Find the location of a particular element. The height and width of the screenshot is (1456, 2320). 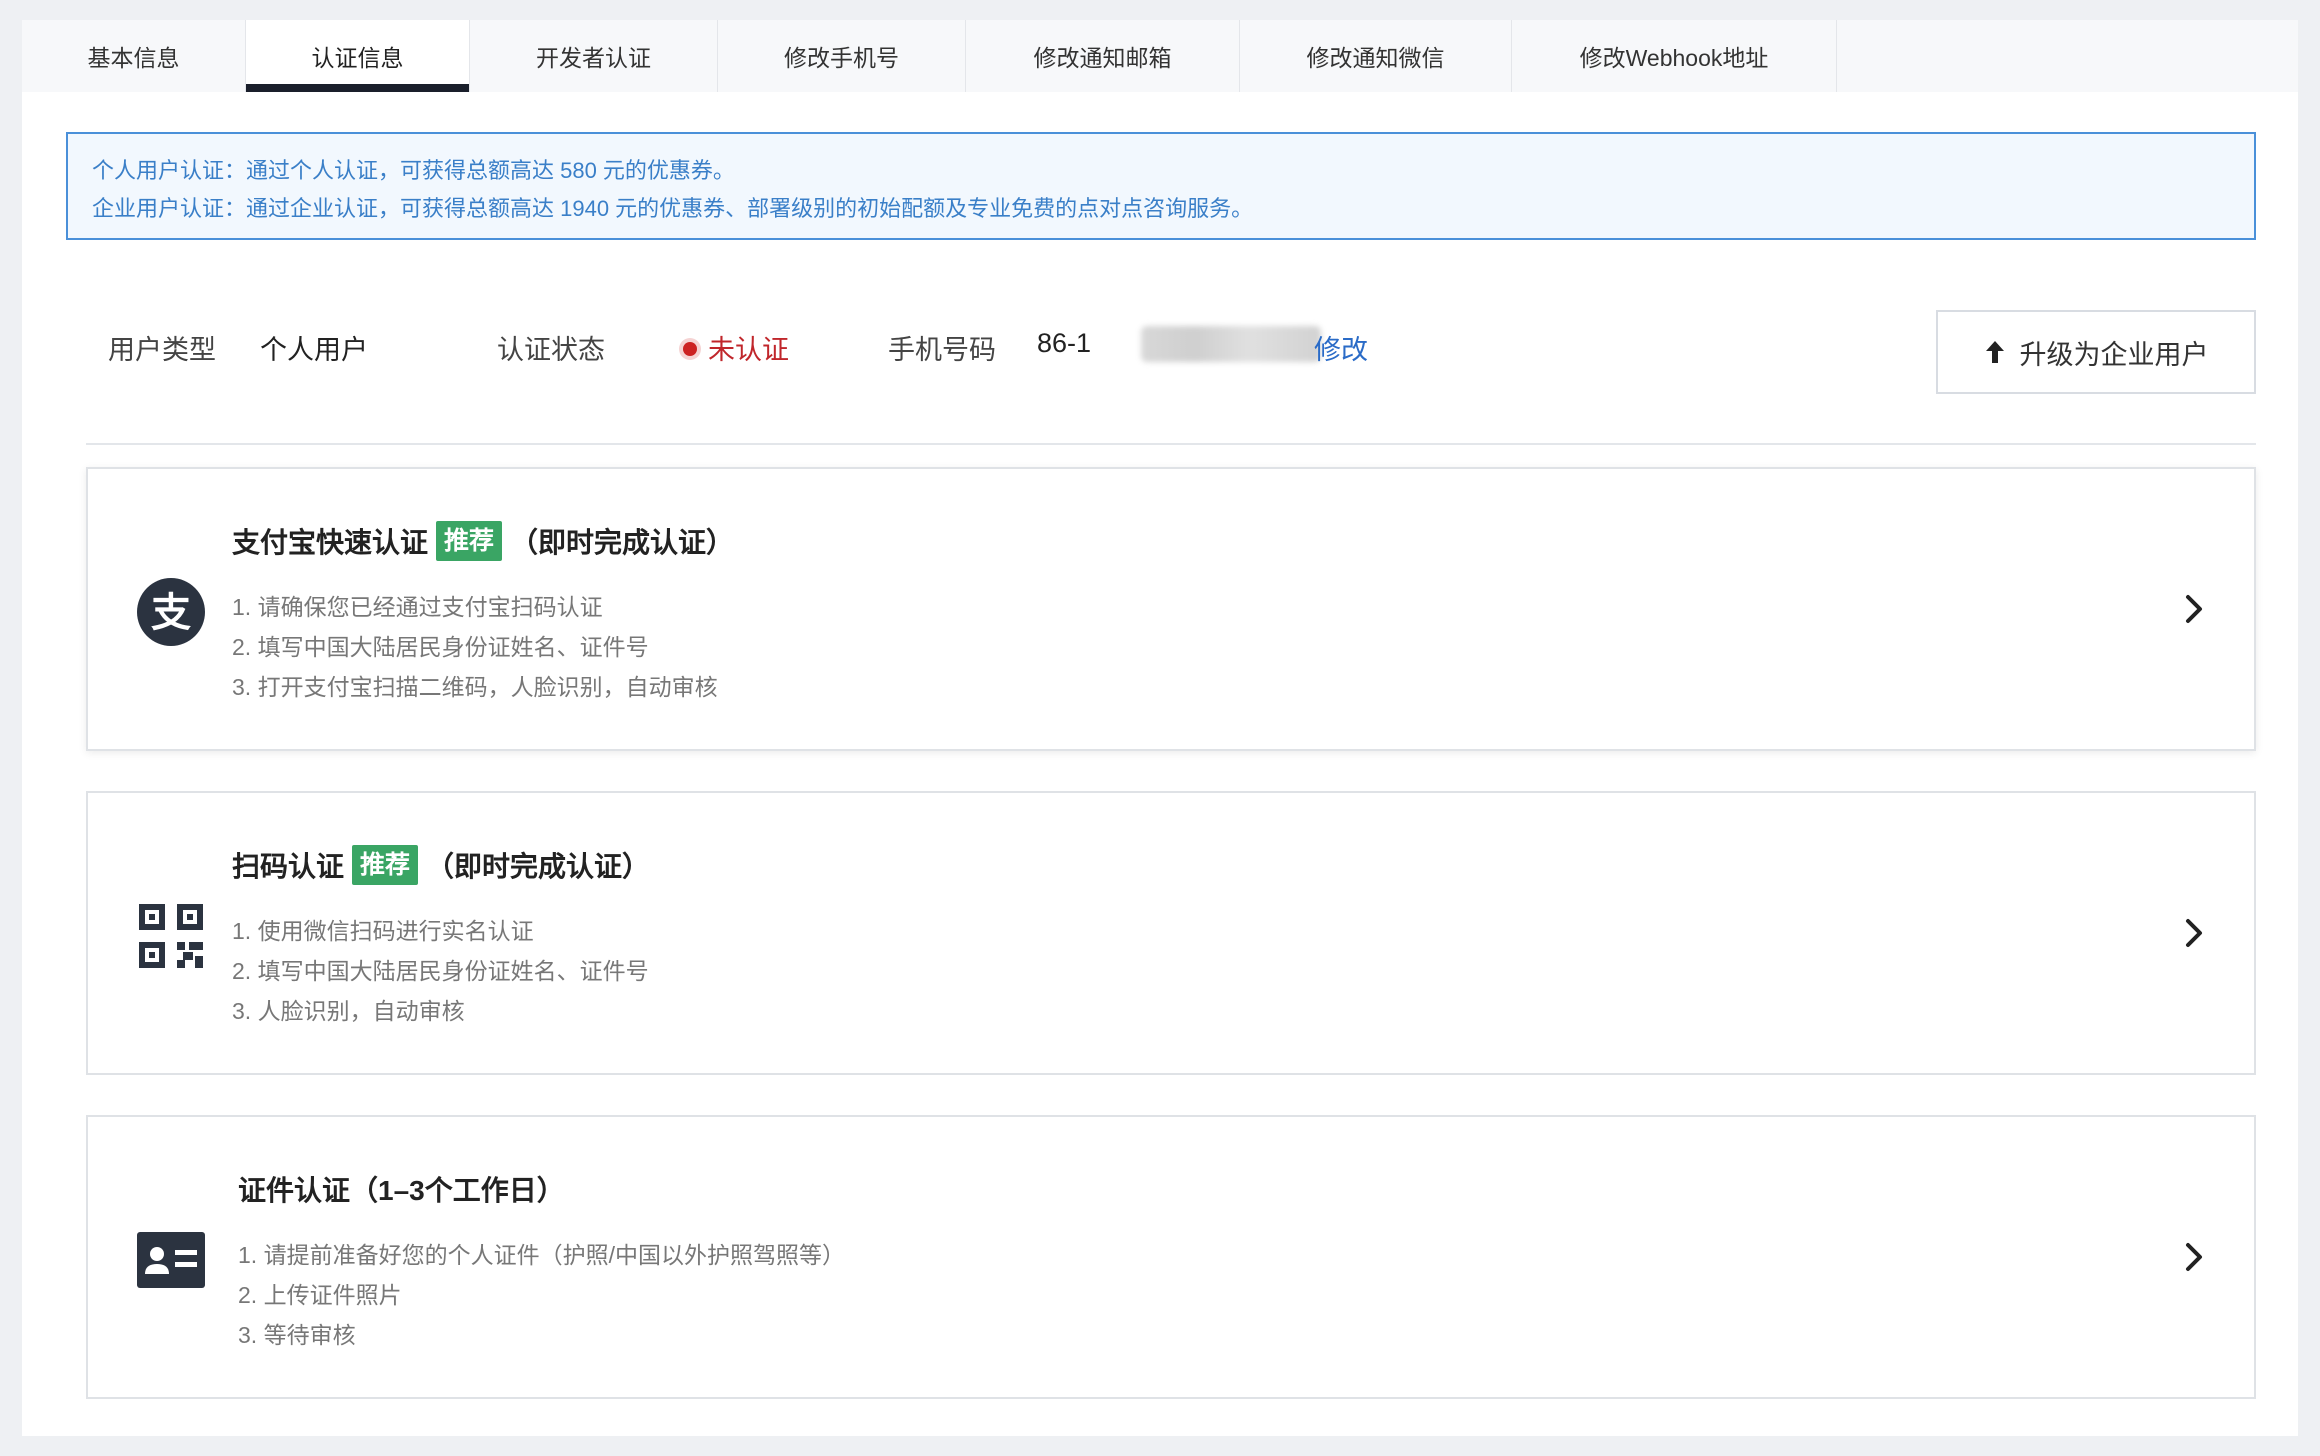

divider is located at coordinates (1171, 444).